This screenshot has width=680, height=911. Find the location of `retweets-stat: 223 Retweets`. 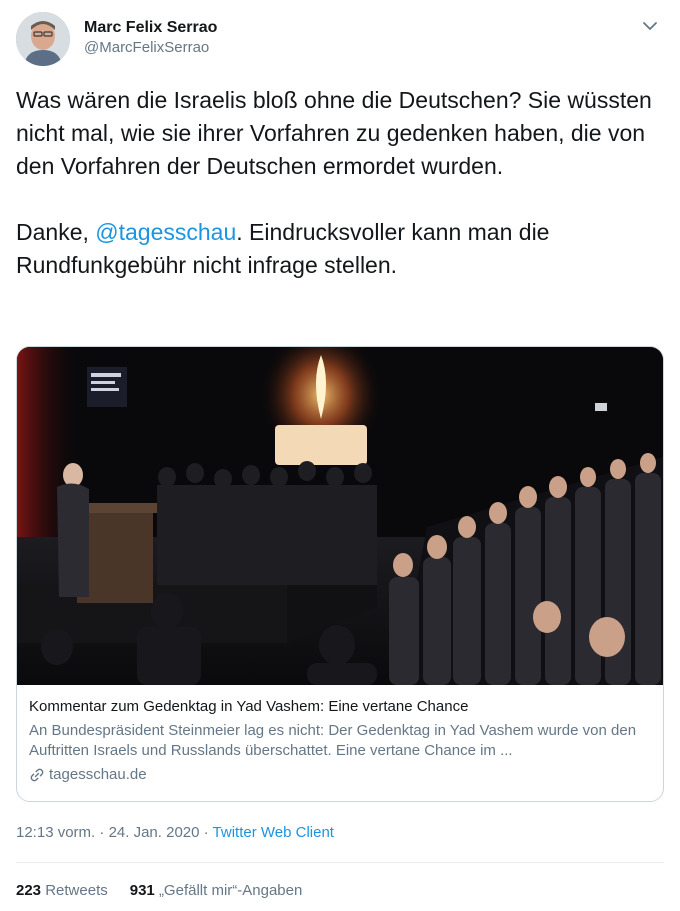

retweets-stat: 223 Retweets is located at coordinates (62, 890).